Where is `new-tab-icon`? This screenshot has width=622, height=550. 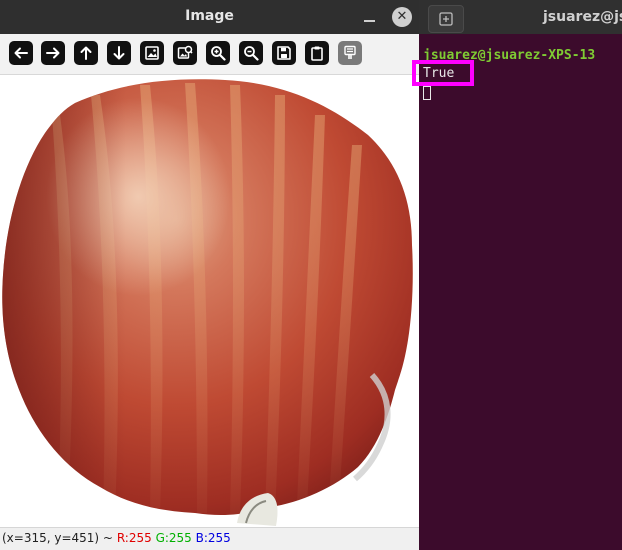
new-tab-icon is located at coordinates (446, 19).